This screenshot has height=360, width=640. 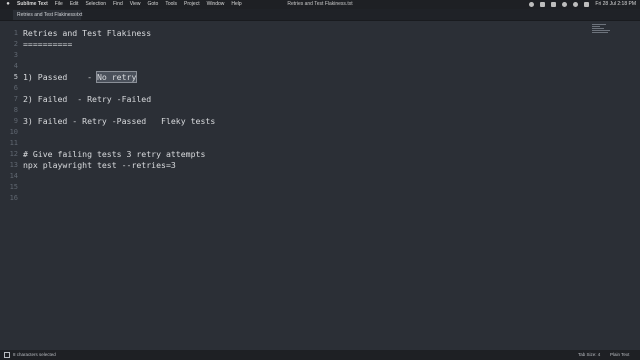 I want to click on apple-icon: ●, so click(x=8, y=4).